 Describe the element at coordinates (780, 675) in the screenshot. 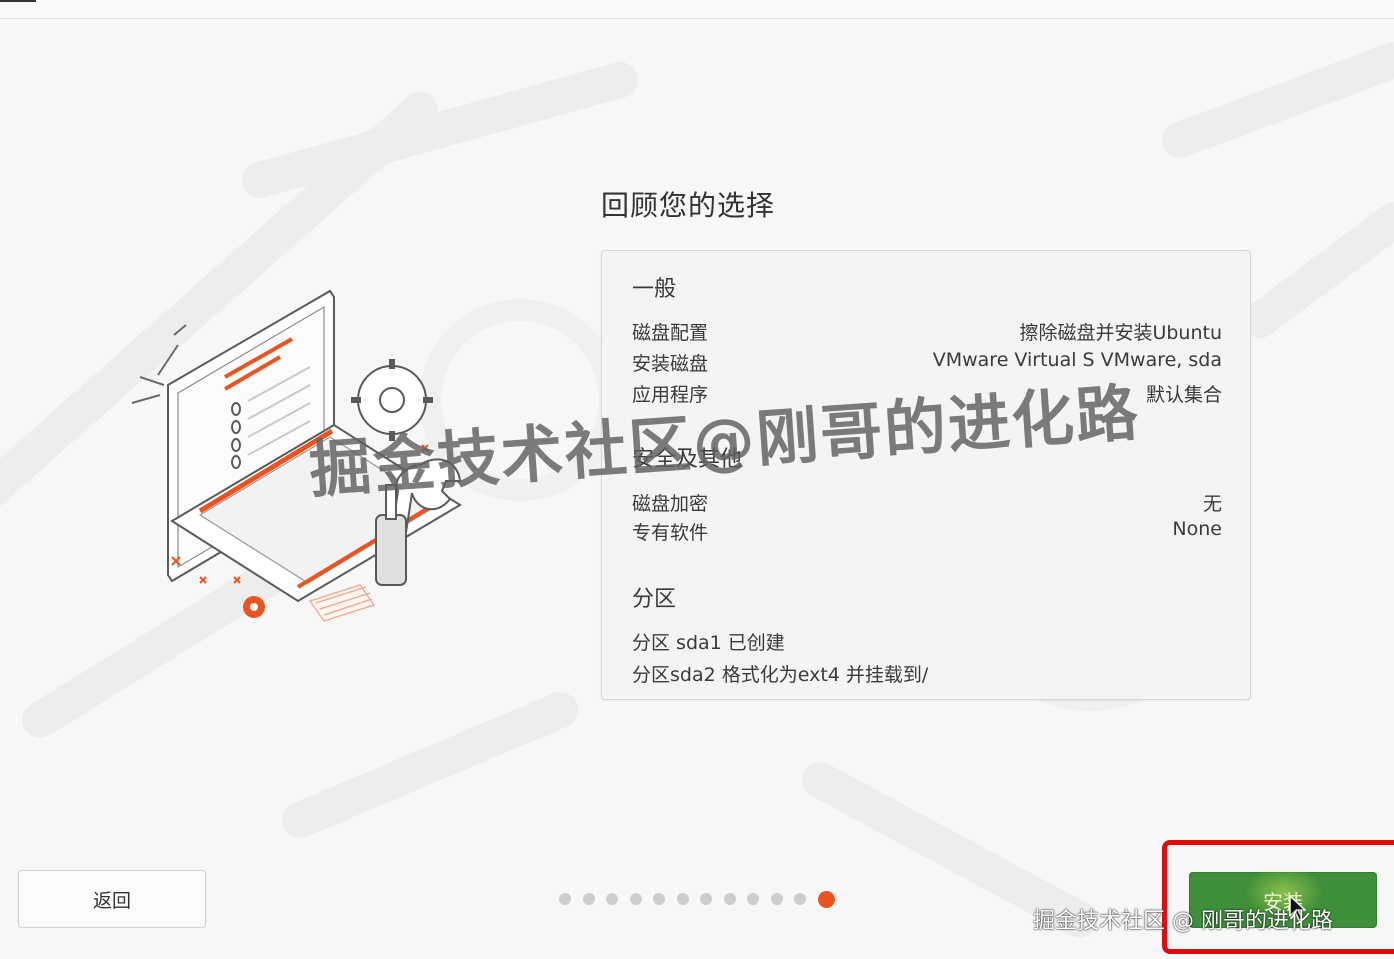

I see `partition-line-sda2: 分区sda2 格式化为ext4 并挂载到/` at that location.